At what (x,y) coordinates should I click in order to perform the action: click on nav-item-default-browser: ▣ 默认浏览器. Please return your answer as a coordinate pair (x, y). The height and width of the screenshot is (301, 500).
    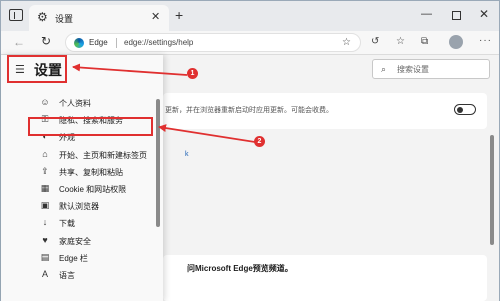
    Looking at the image, I should click on (76, 206).